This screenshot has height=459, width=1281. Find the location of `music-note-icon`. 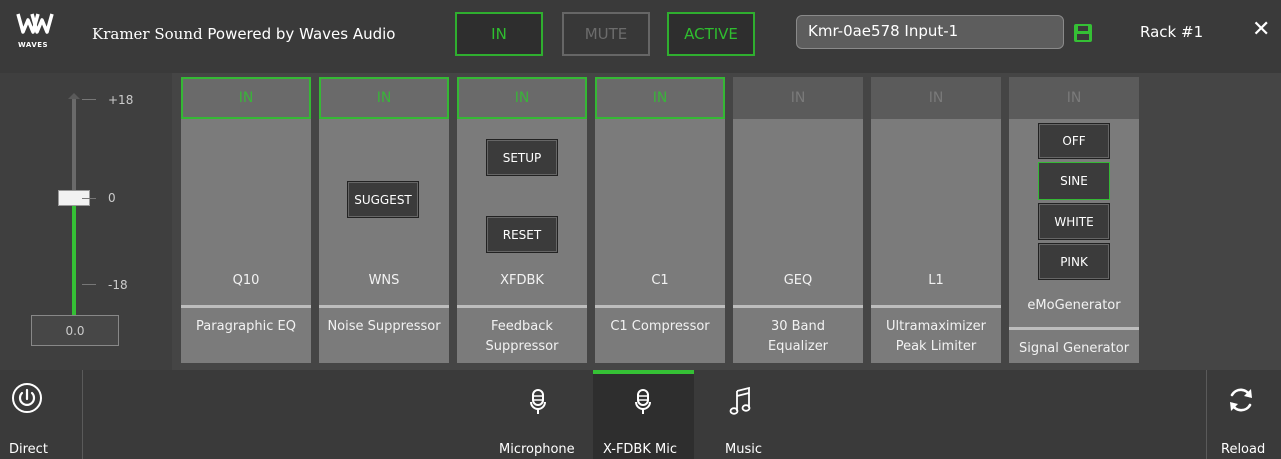

music-note-icon is located at coordinates (741, 403).